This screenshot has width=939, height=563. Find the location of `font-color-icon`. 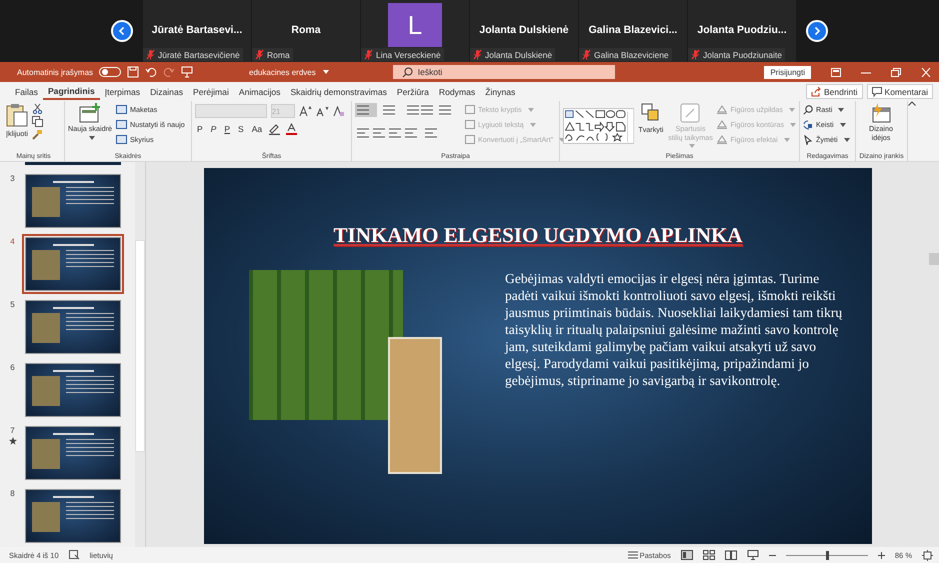

font-color-icon is located at coordinates (291, 129).